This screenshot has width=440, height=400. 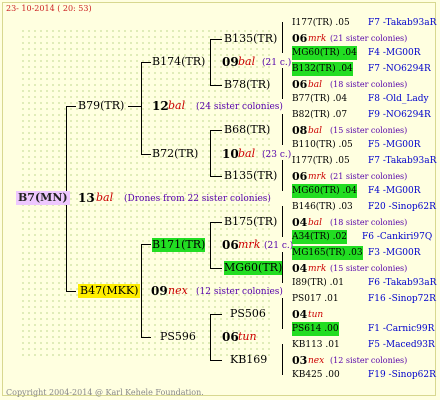 What do you see at coordinates (250, 222) in the screenshot?
I see `node-b175: B175(TR)` at bounding box center [250, 222].